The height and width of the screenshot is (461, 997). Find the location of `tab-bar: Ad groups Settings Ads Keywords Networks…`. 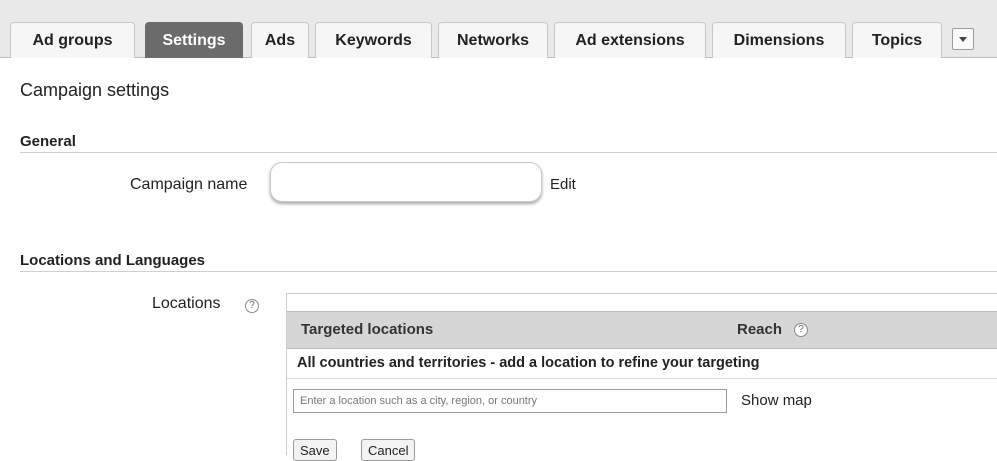

tab-bar: Ad groups Settings Ads Keywords Networks… is located at coordinates (498, 29).